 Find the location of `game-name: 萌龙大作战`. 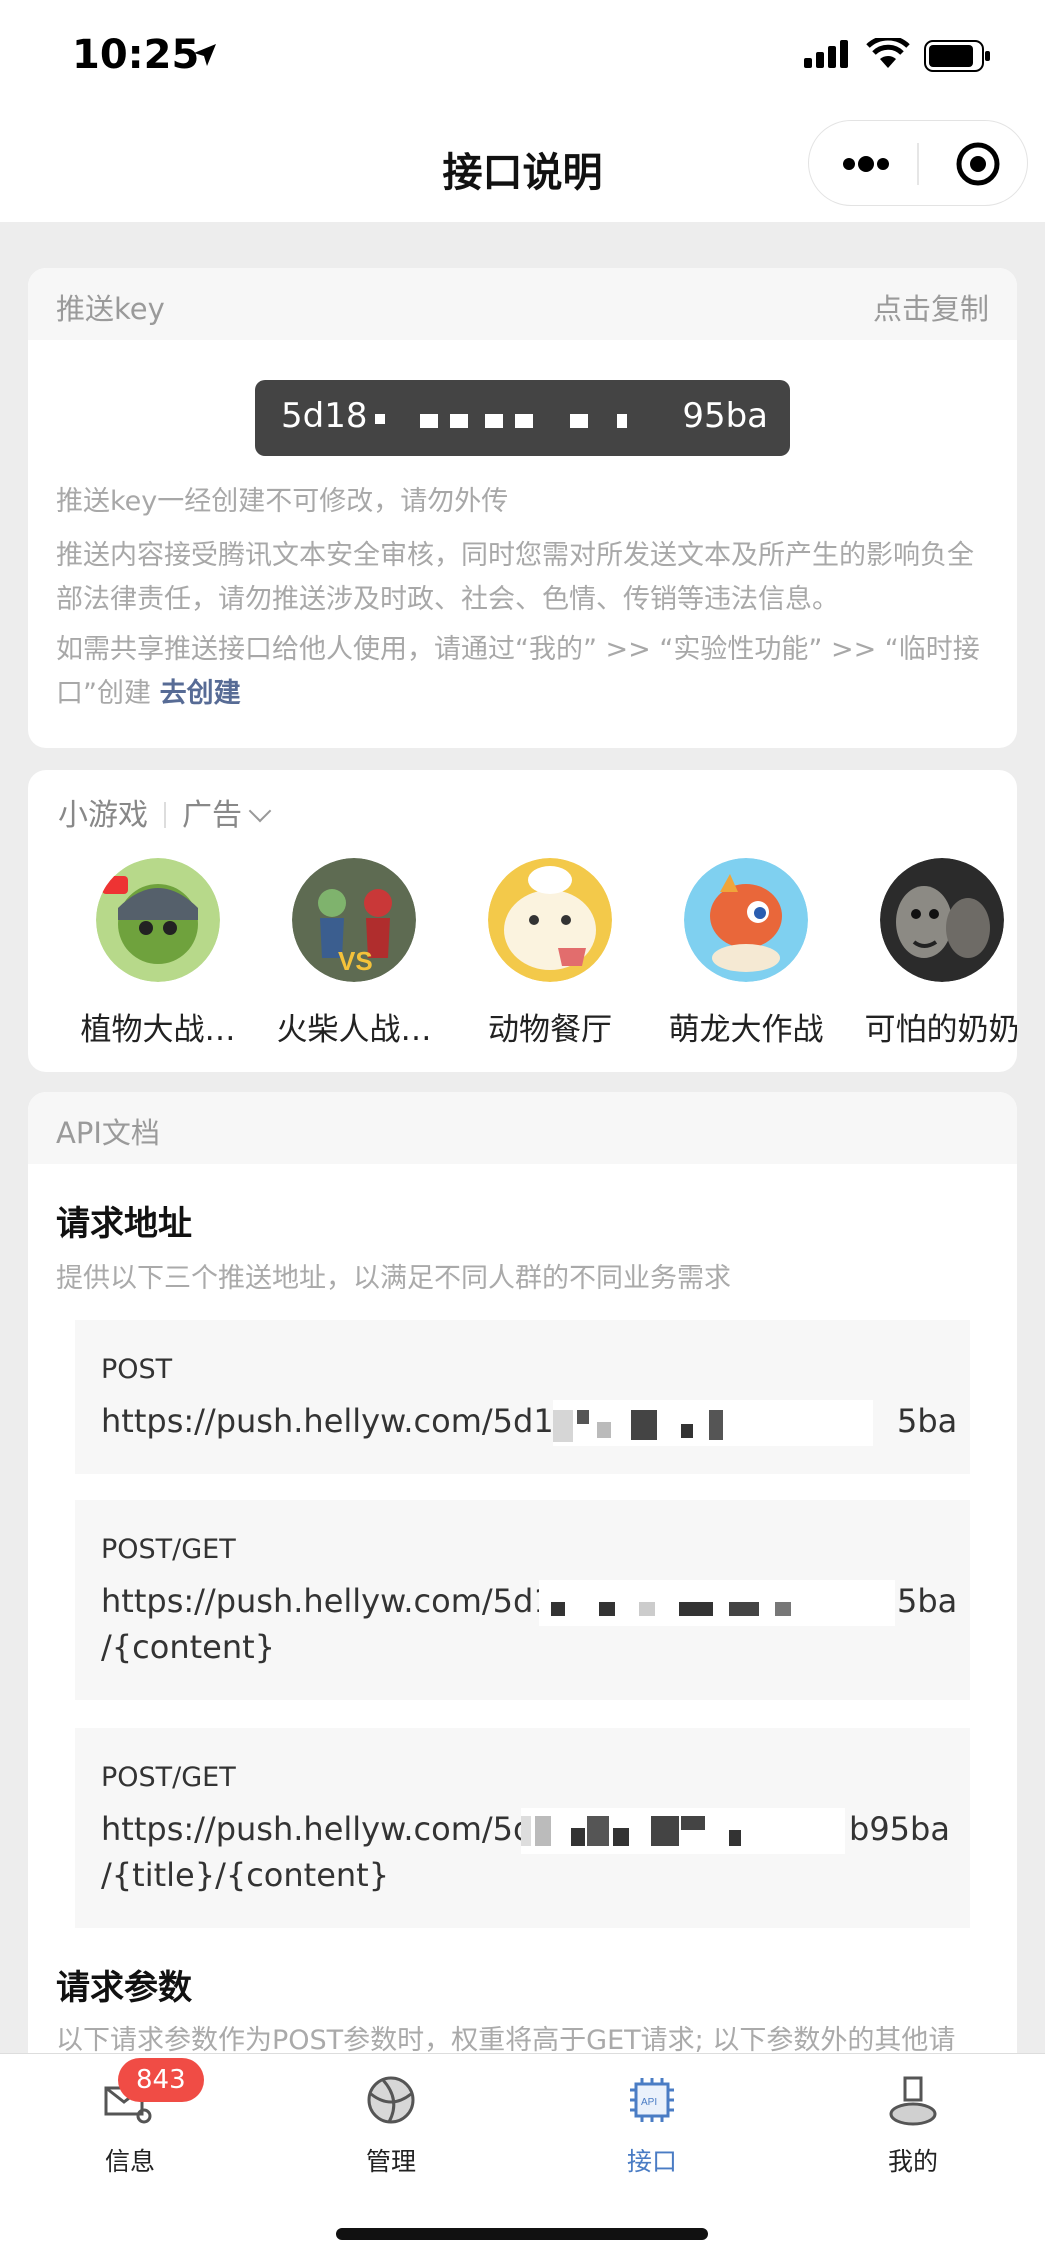

game-name: 萌龙大作战 is located at coordinates (746, 1030).